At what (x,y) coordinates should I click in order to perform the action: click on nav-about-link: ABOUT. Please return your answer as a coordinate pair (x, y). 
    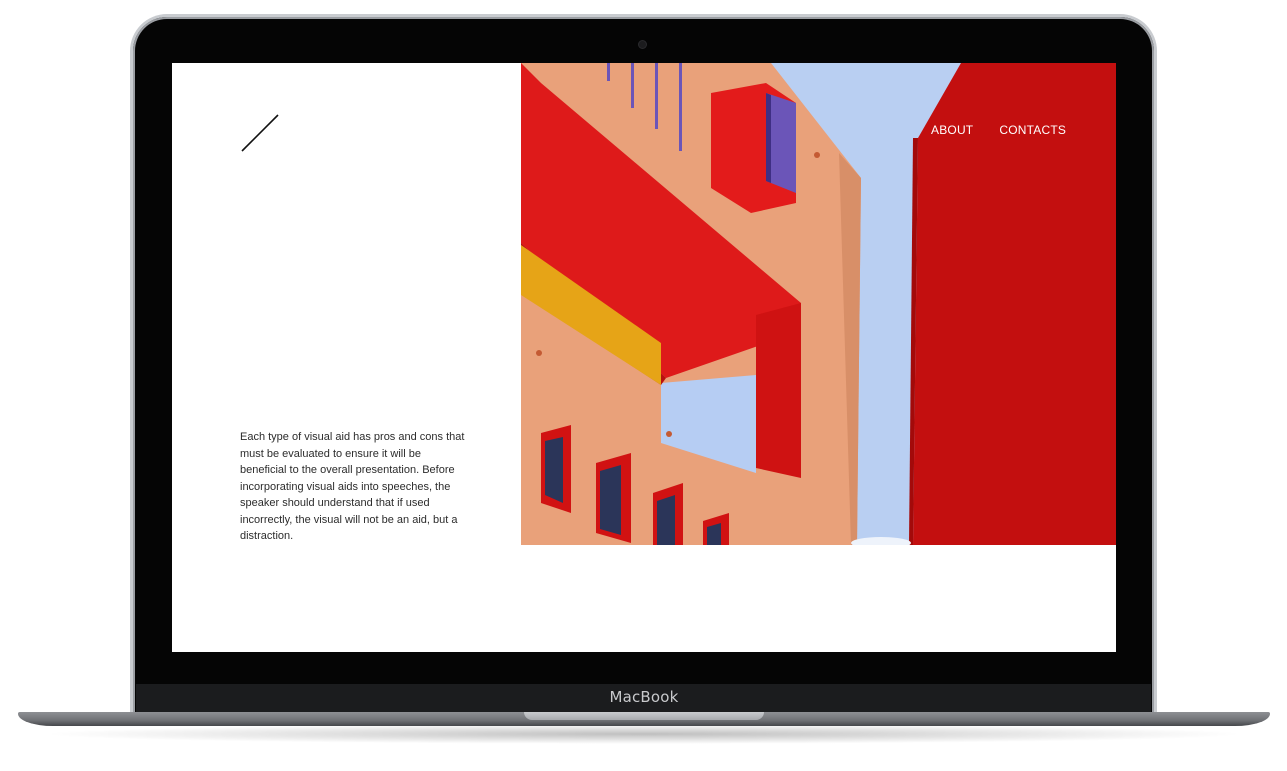
    Looking at the image, I should click on (952, 130).